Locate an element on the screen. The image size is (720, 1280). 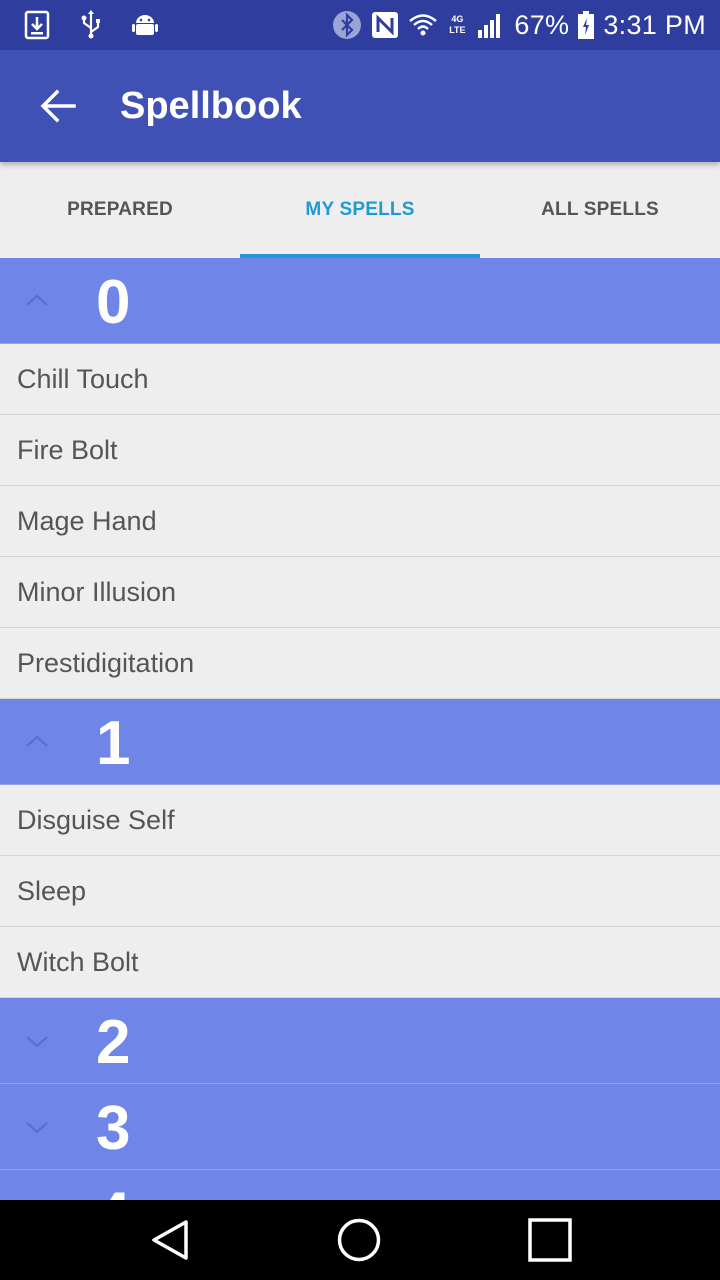
spell-item: Minor Illusion is located at coordinates (360, 592).